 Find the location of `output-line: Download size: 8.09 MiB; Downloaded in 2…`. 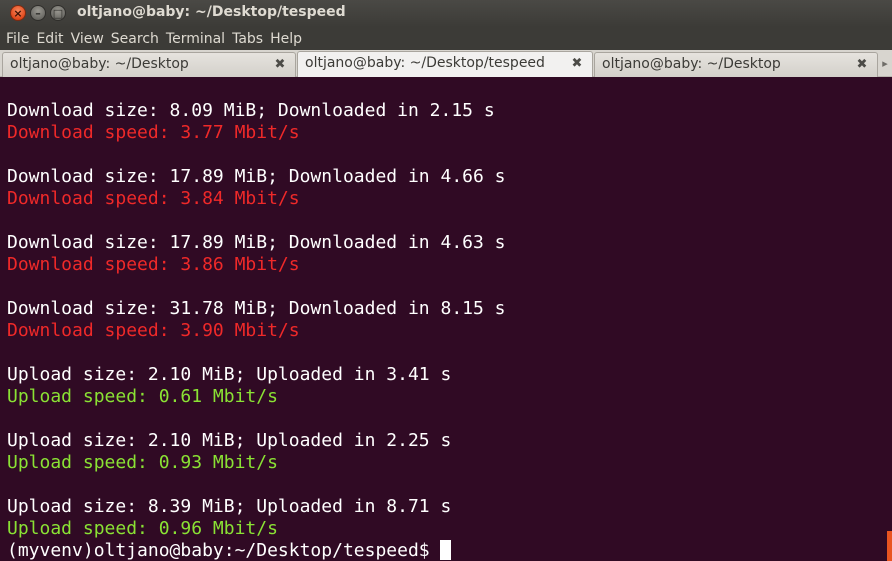

output-line: Download size: 8.09 MiB; Downloaded in 2… is located at coordinates (251, 110).